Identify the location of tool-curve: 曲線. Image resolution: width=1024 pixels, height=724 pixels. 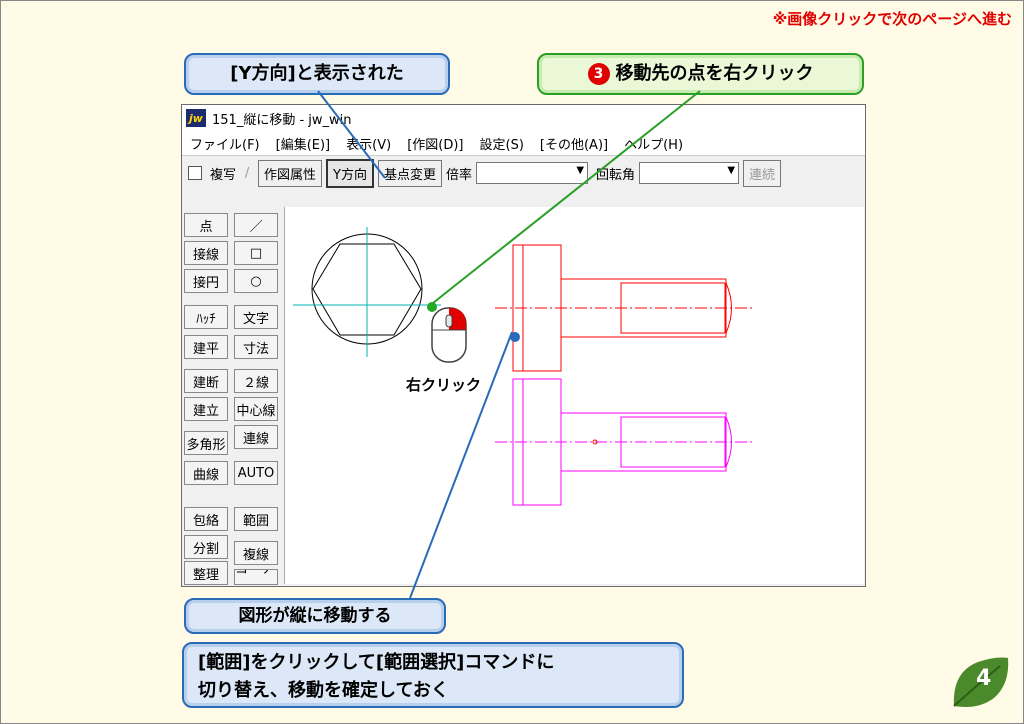
(206, 473).